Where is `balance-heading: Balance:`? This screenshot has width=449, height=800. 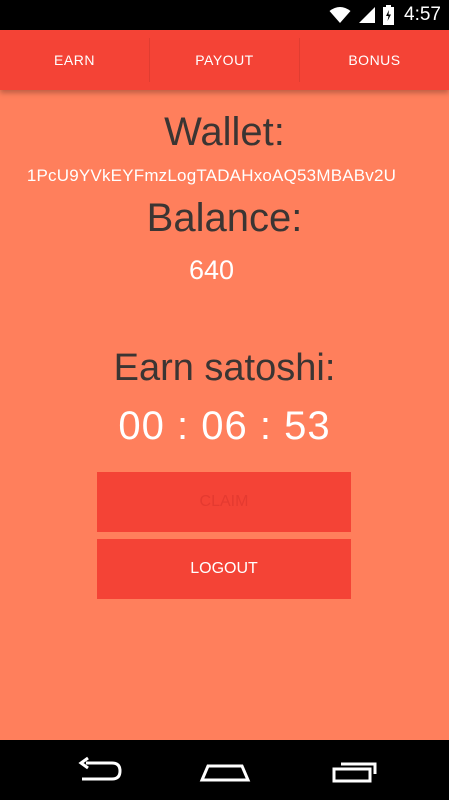 balance-heading: Balance: is located at coordinates (224, 218).